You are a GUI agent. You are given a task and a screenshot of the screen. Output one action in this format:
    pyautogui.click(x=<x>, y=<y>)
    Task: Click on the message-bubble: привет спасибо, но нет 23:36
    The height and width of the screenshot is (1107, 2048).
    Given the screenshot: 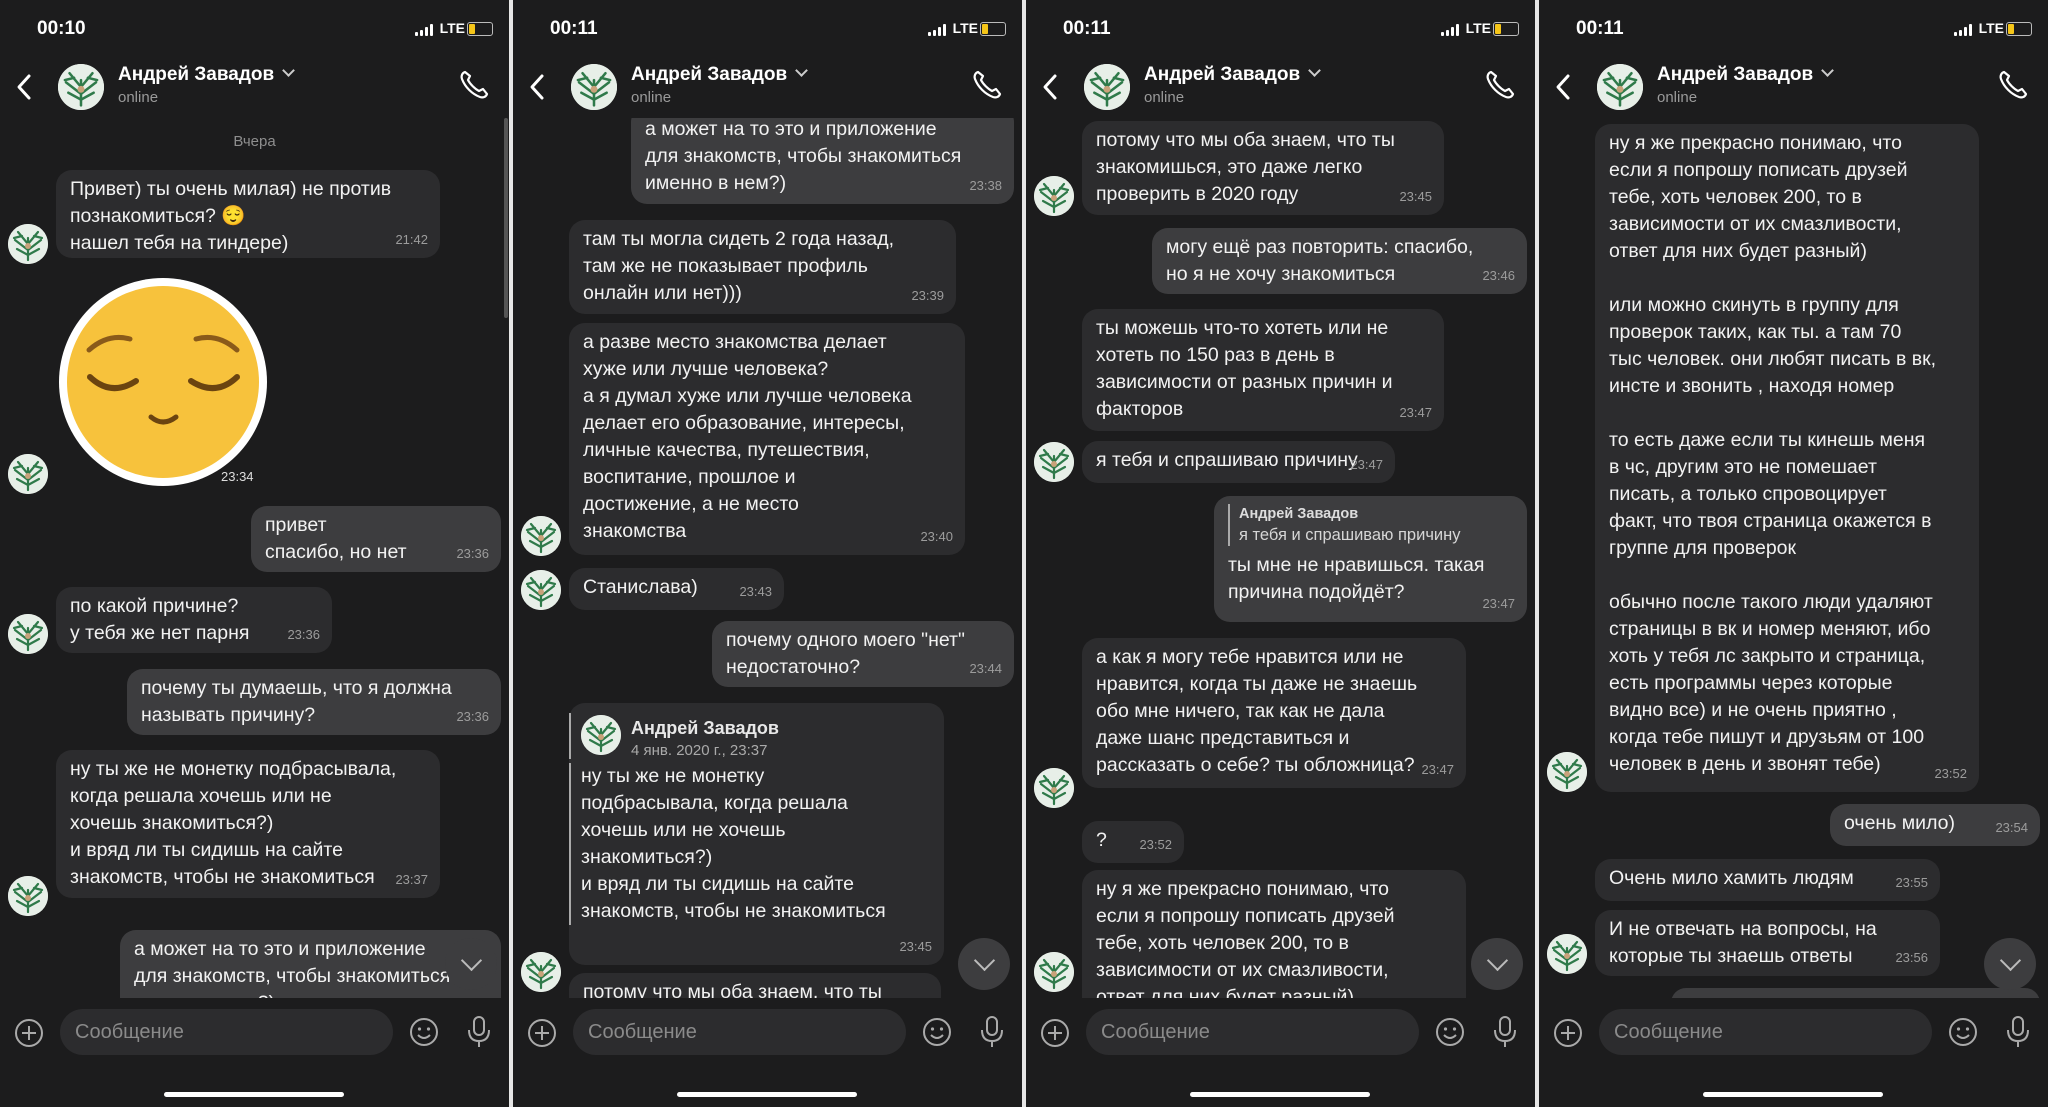 What is the action you would take?
    pyautogui.click(x=376, y=539)
    